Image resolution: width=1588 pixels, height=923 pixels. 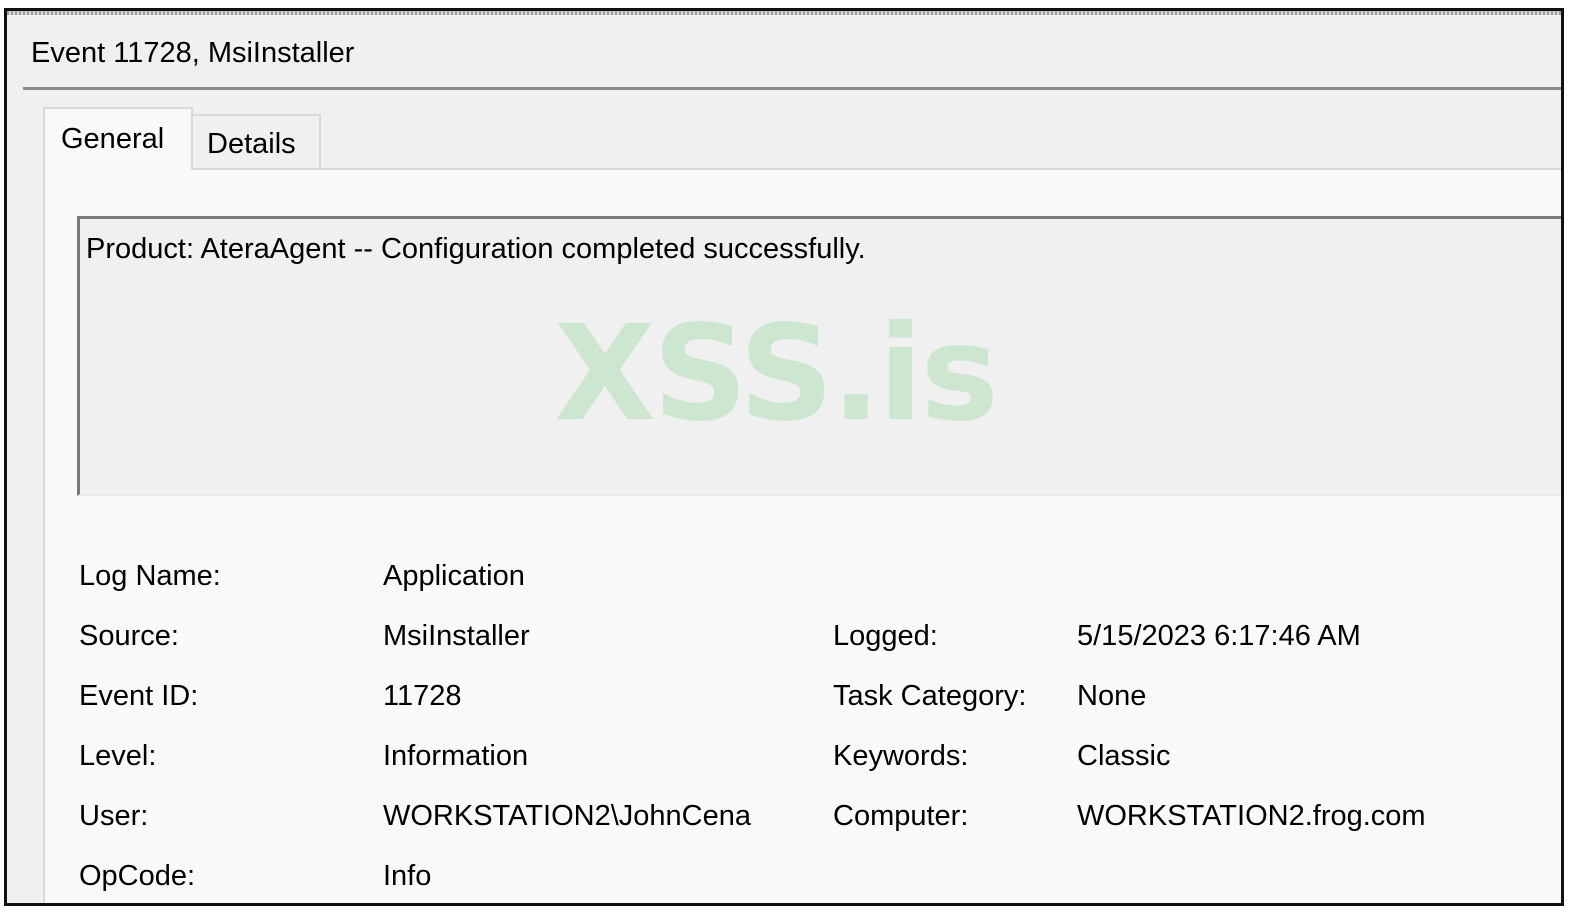 What do you see at coordinates (1219, 636) in the screenshot?
I see `logged-value: 5/15/2023 6:17:46 AM` at bounding box center [1219, 636].